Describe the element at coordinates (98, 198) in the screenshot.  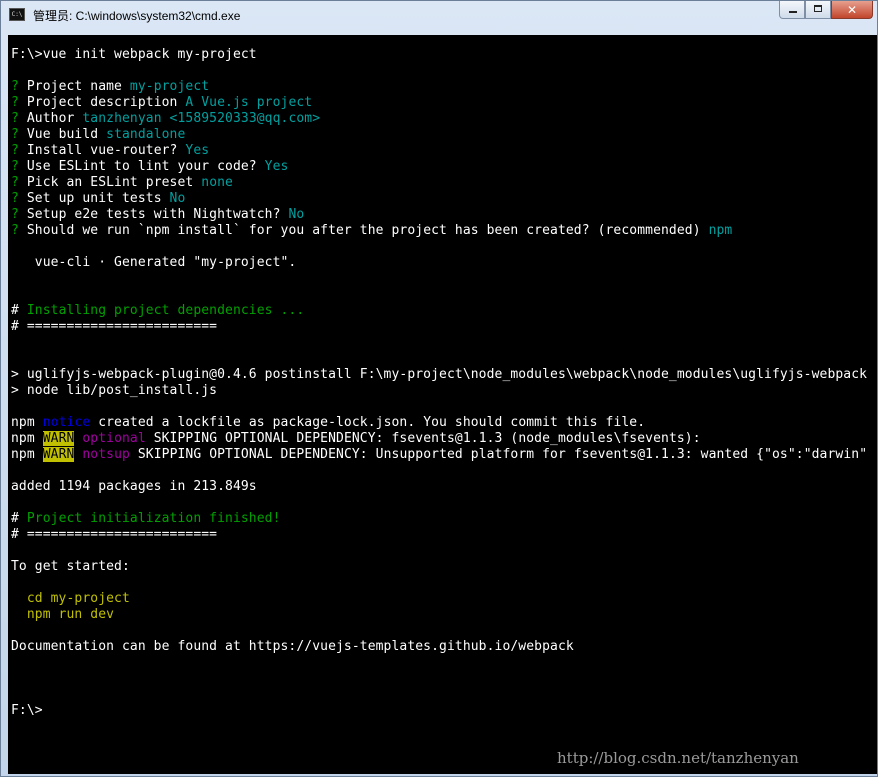
I see `prompt-unit-tests: ? Set up unit tests No` at that location.